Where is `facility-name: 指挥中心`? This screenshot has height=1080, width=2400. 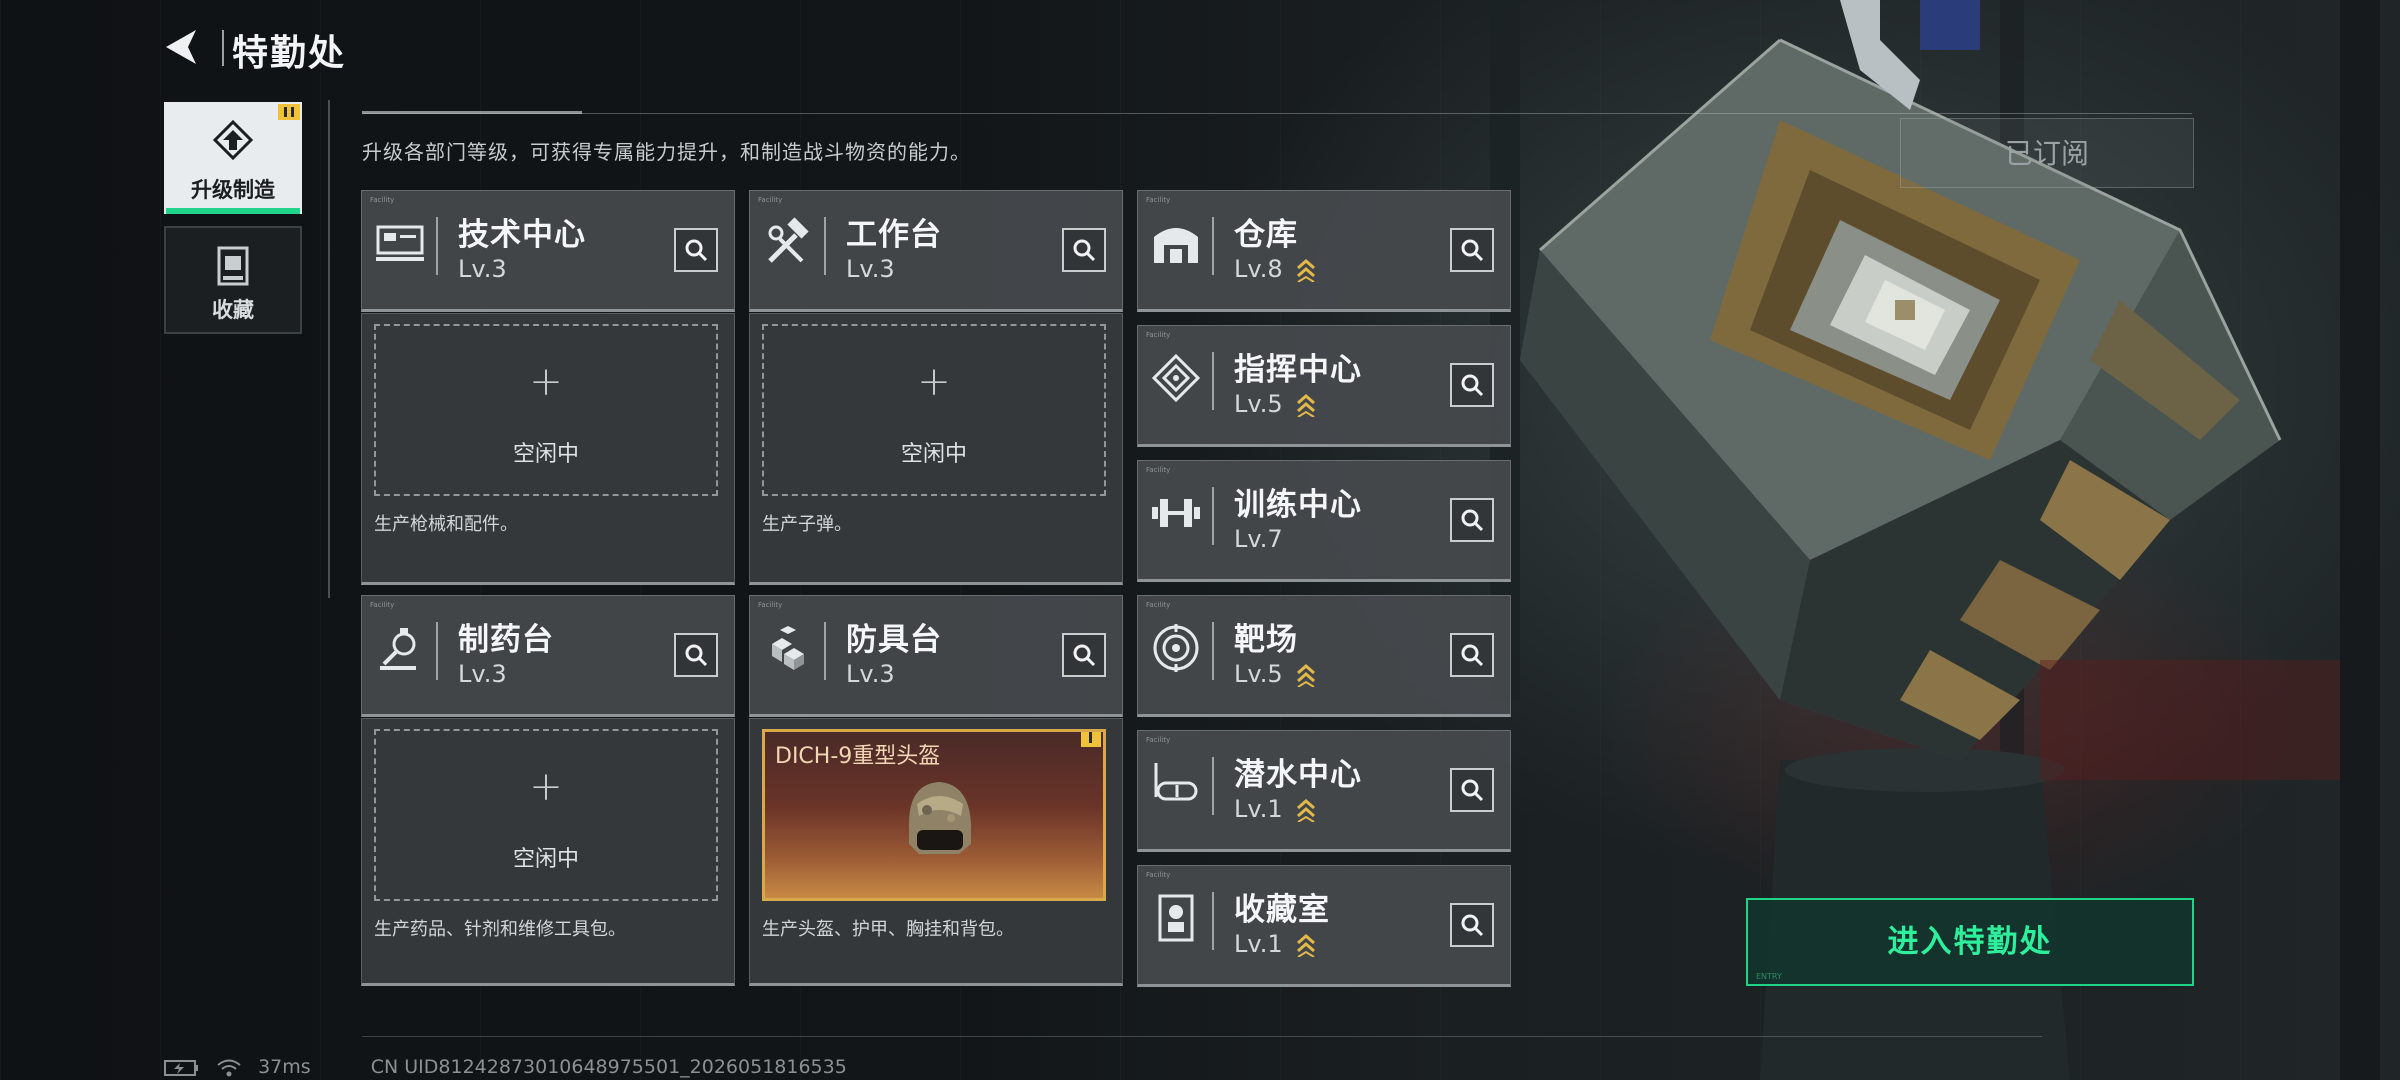 facility-name: 指挥中心 is located at coordinates (1298, 370).